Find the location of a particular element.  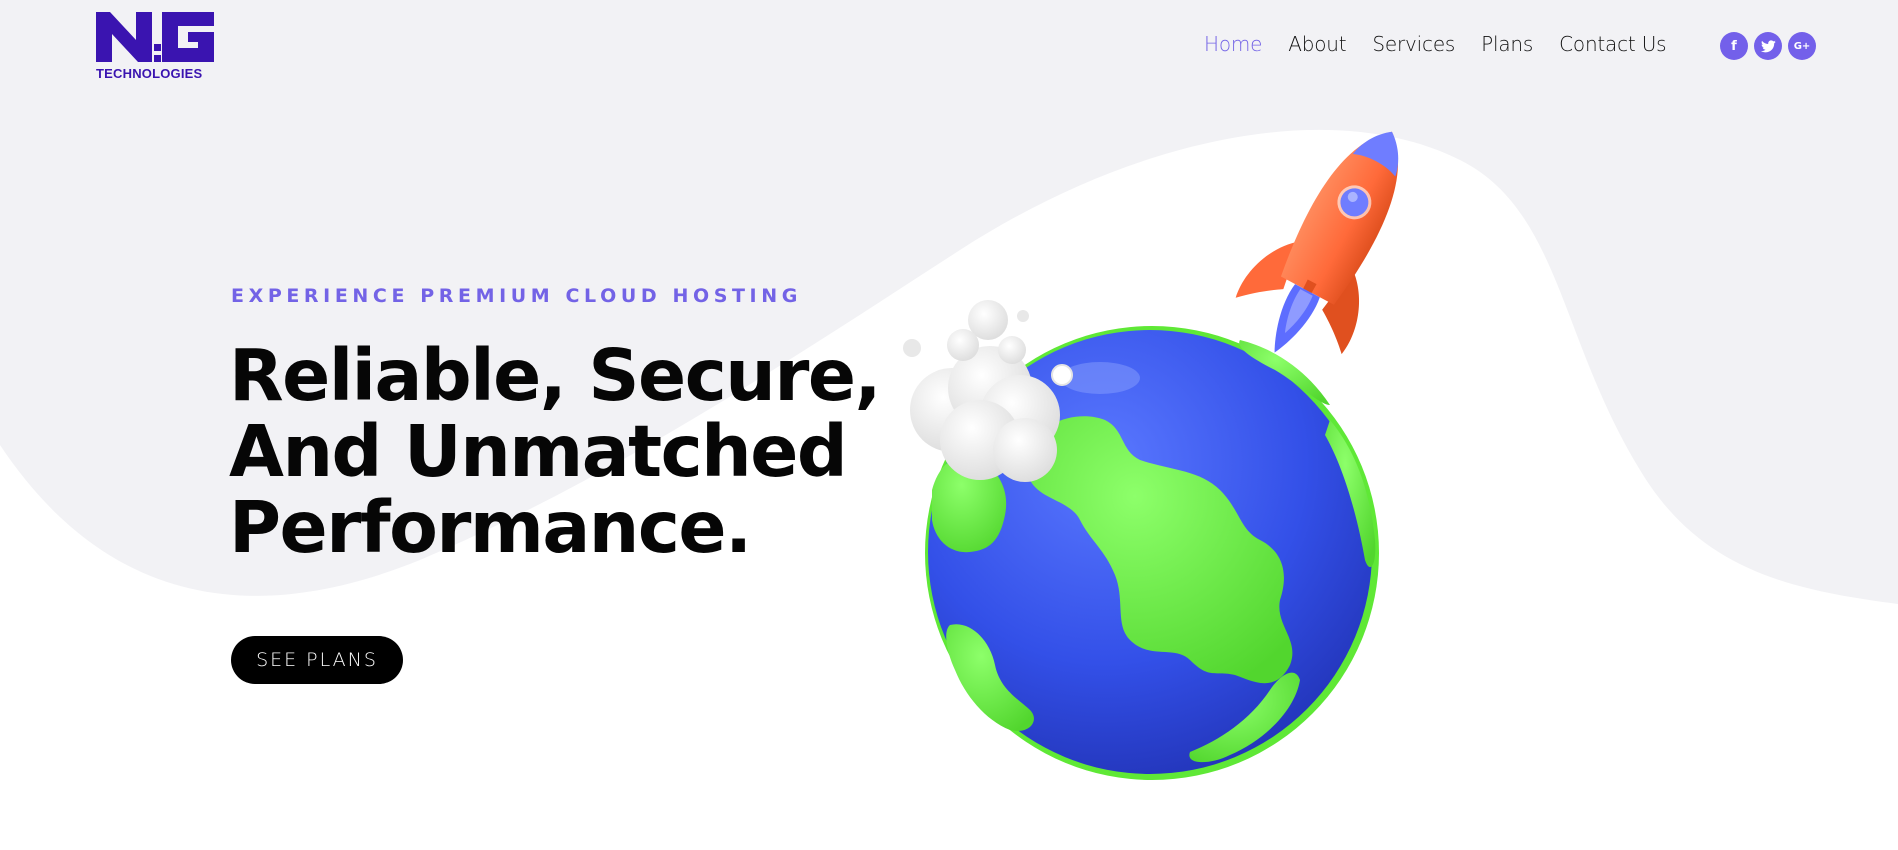

twitter-icon is located at coordinates (1768, 46).